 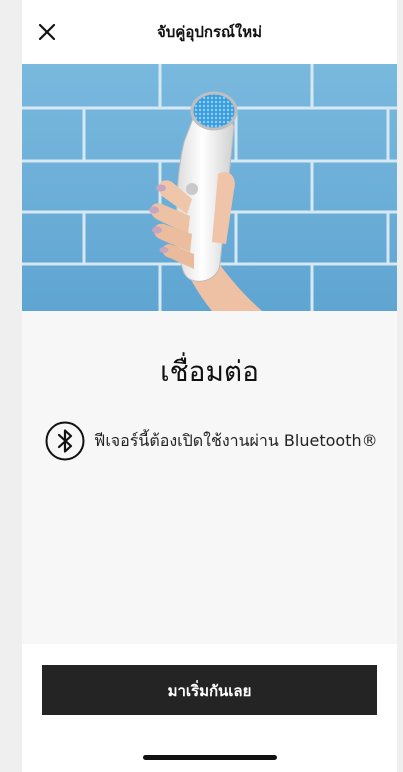 What do you see at coordinates (236, 440) in the screenshot?
I see `bluetooth-requirement-text: ฟีเจอร์นี้ต้องเปิดใช้งานผ่าน Bluetooth®` at bounding box center [236, 440].